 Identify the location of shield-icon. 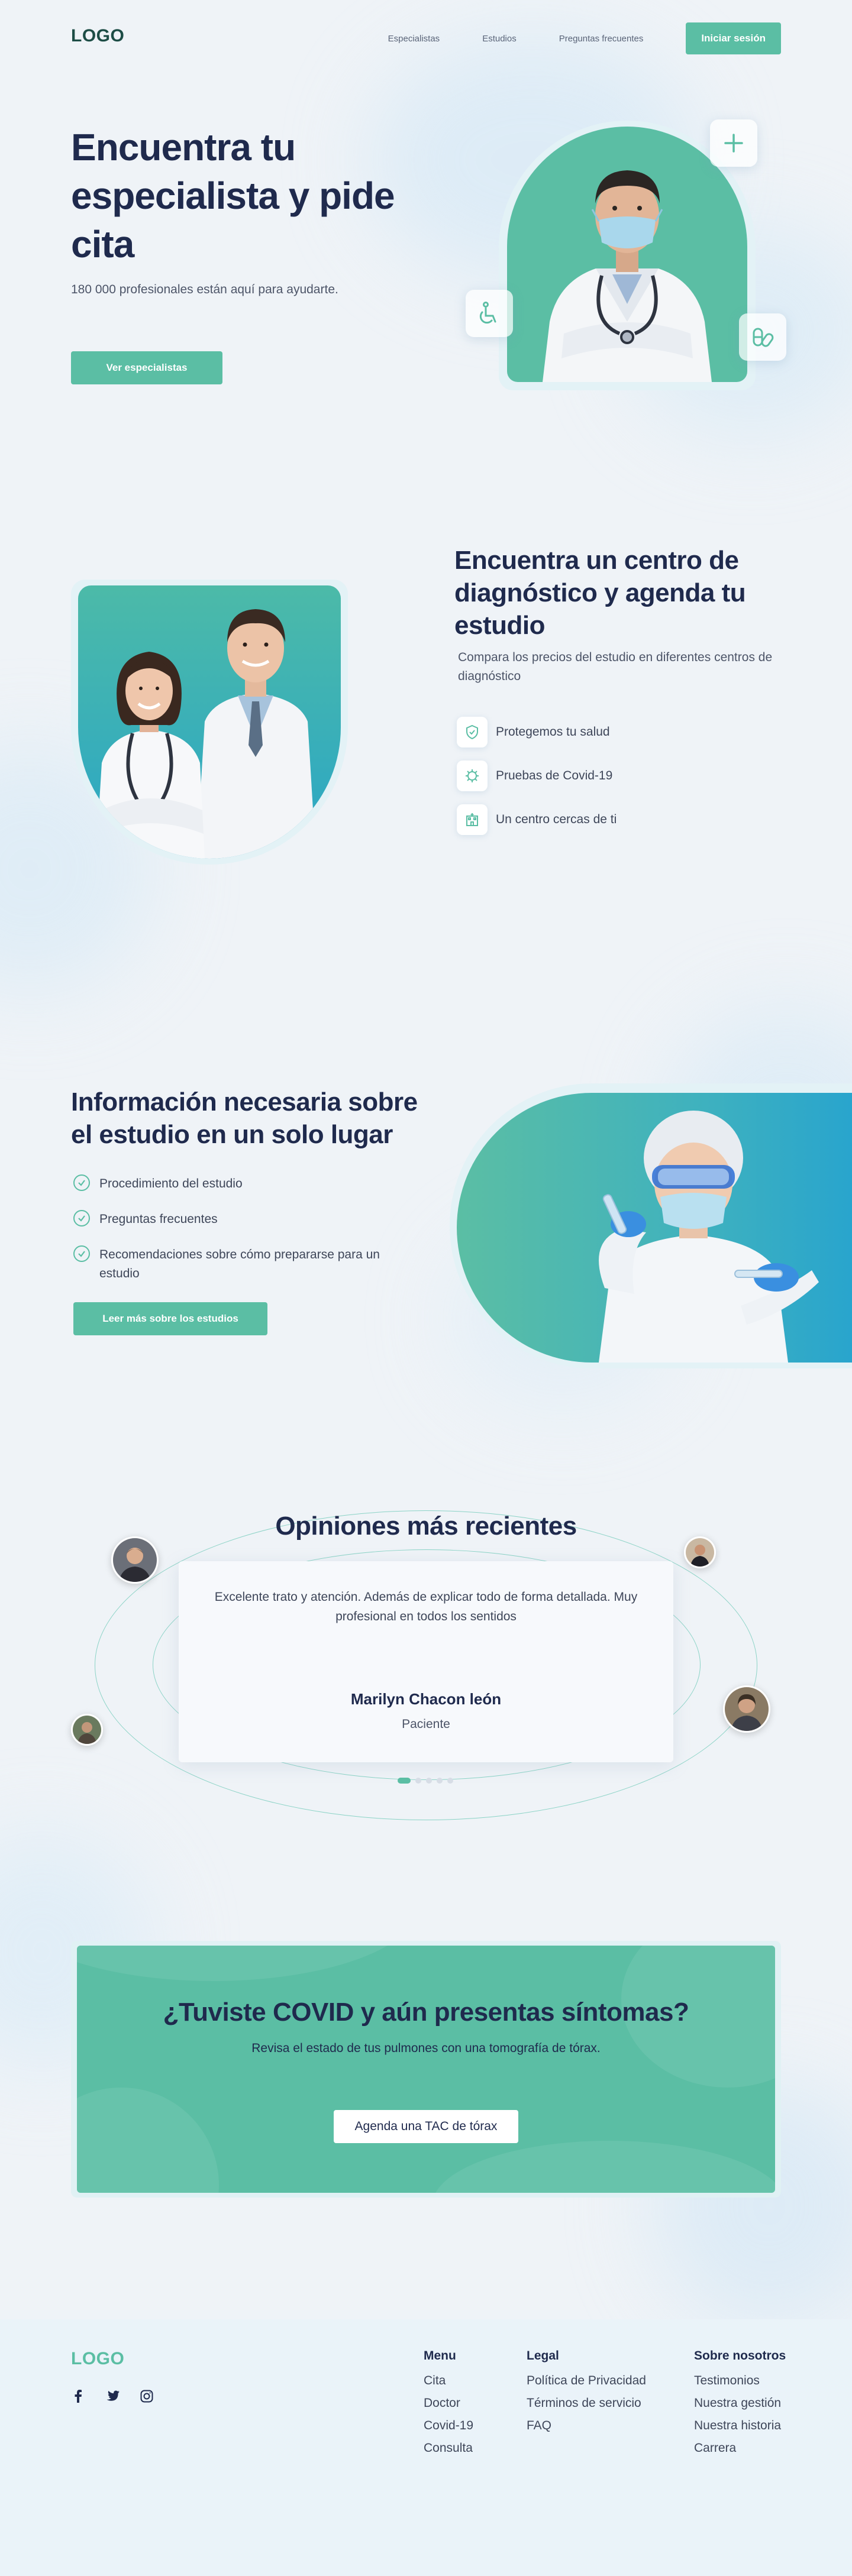
(472, 732).